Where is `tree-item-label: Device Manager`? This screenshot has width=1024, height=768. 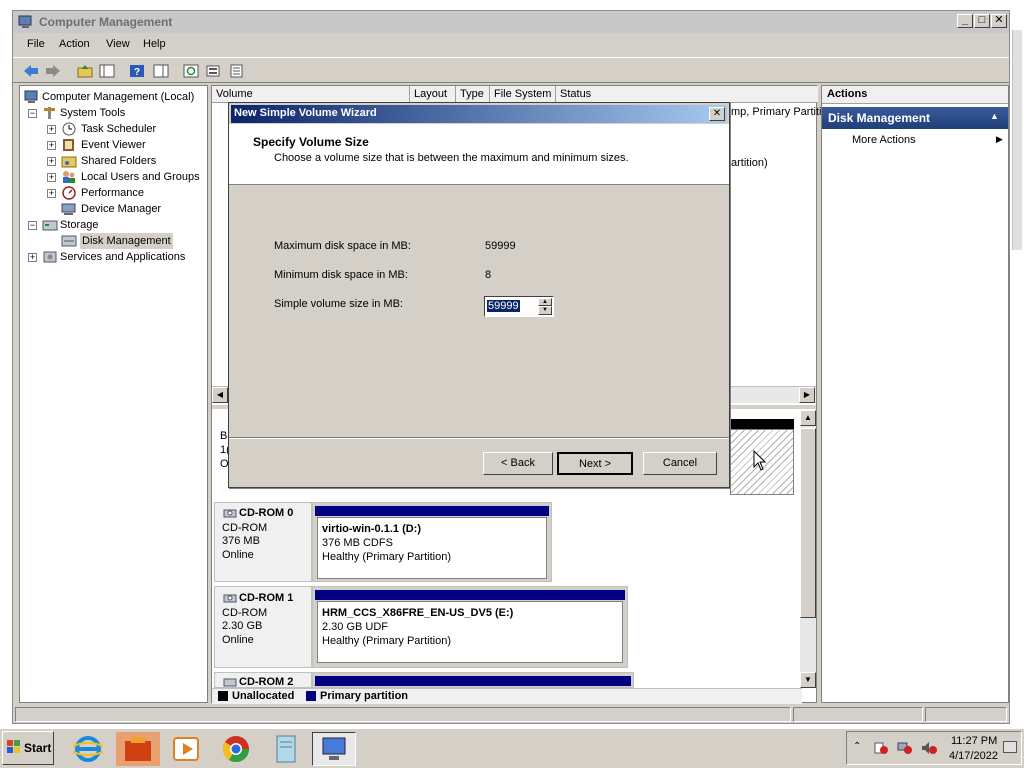 tree-item-label: Device Manager is located at coordinates (121, 209).